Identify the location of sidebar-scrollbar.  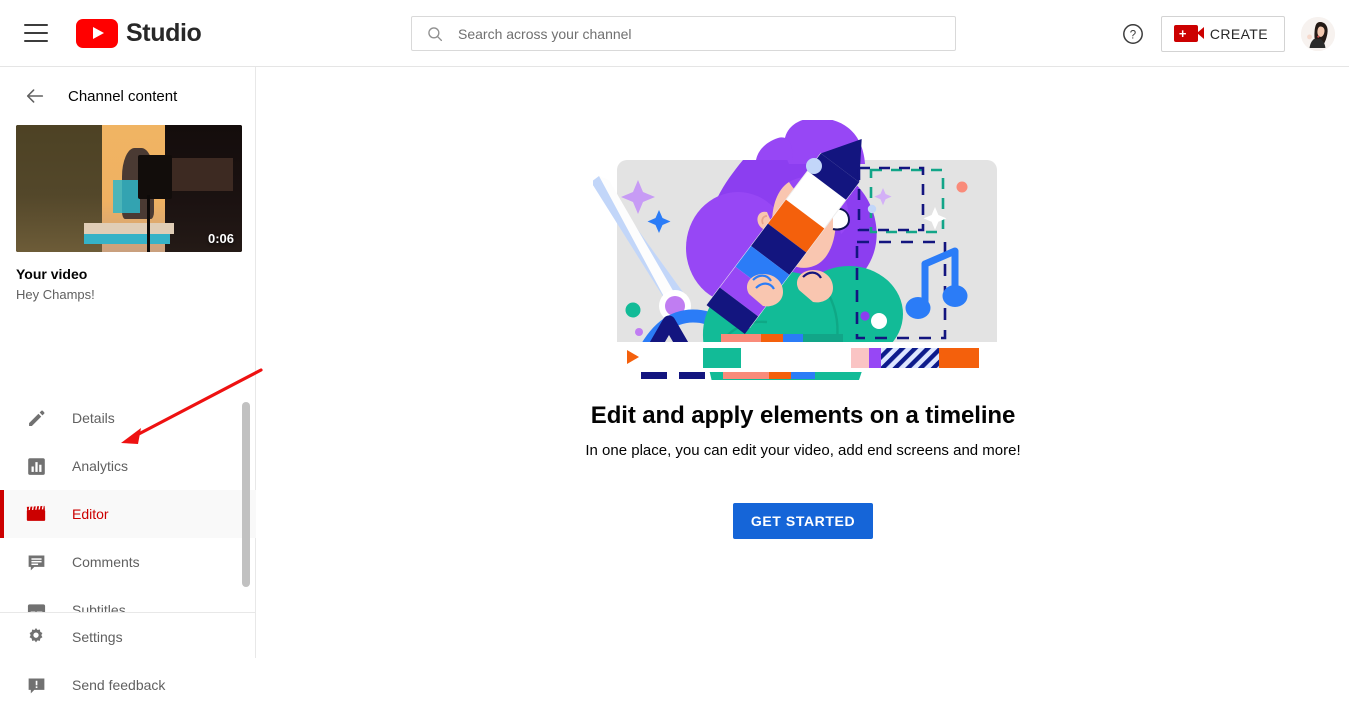
(246, 503).